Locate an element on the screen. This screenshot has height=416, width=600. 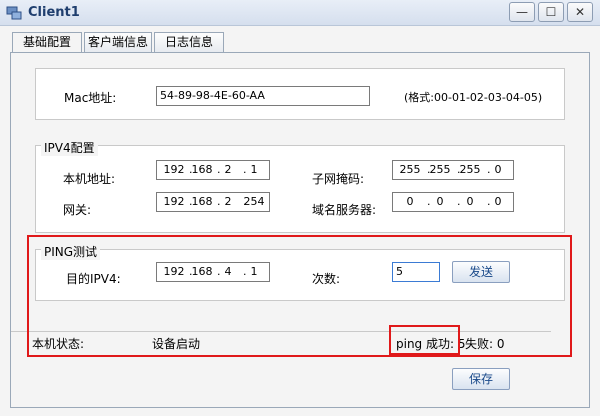
subnet-mask-label: 子网掩码: is located at coordinates (338, 179).